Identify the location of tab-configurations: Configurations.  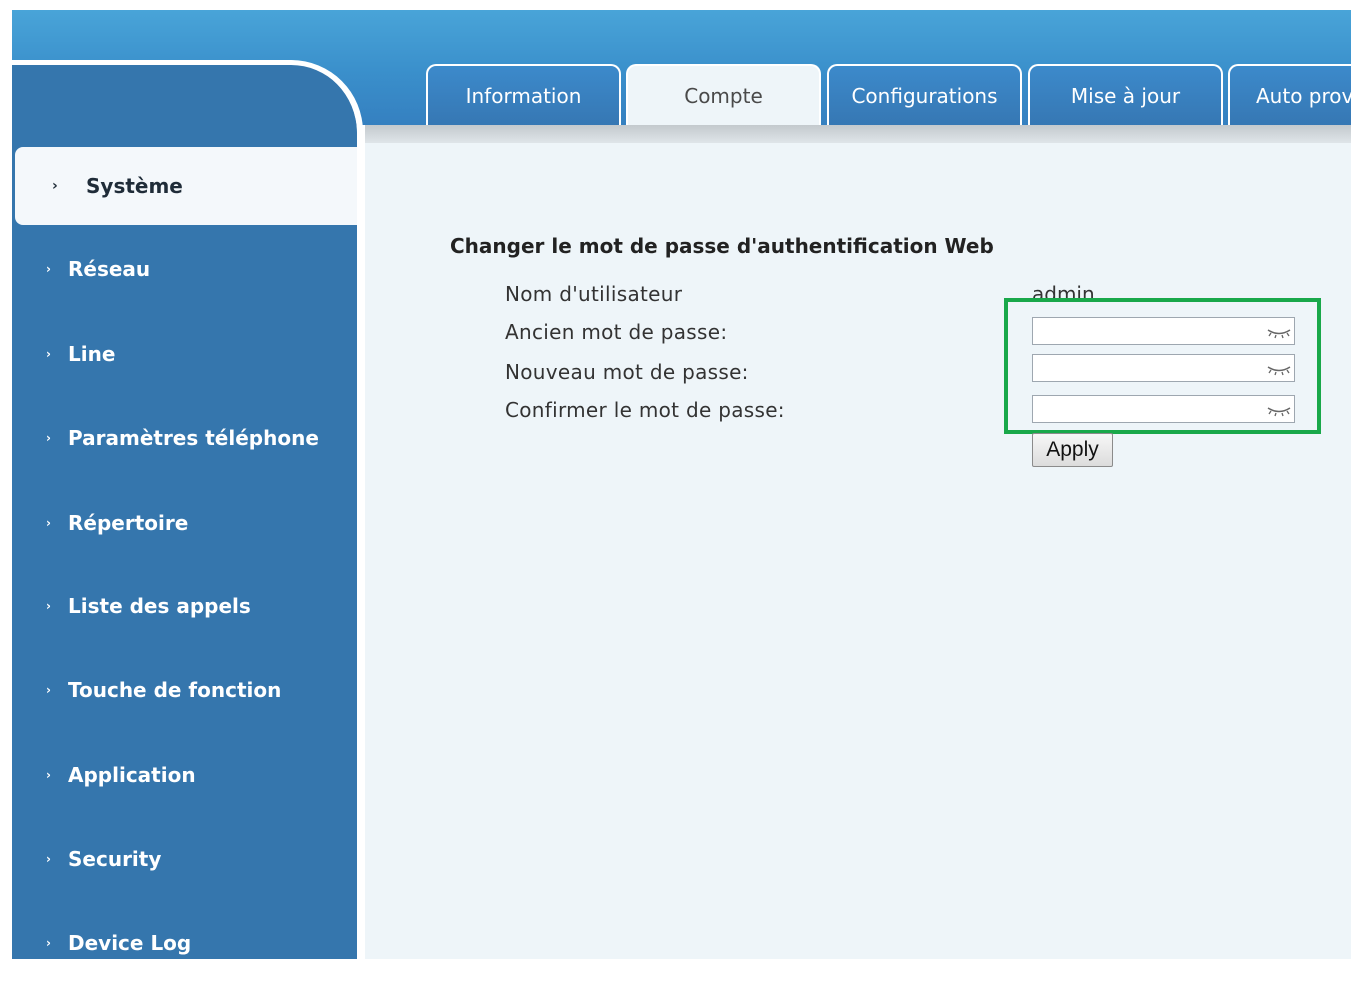
(924, 95).